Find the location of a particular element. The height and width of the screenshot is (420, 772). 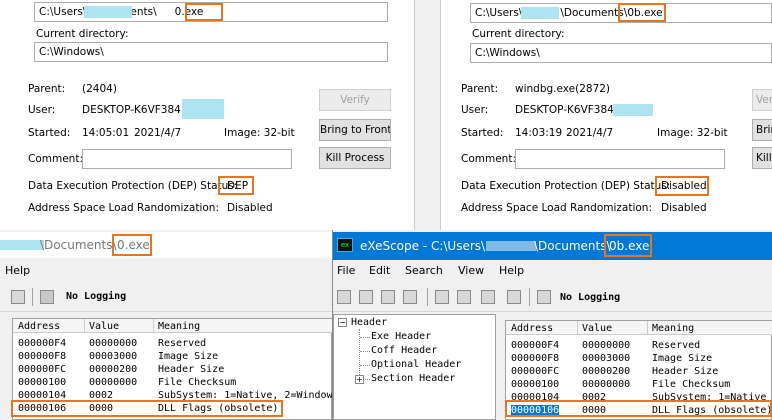

left-curdir-field: C:\Windows\ is located at coordinates (211, 52).